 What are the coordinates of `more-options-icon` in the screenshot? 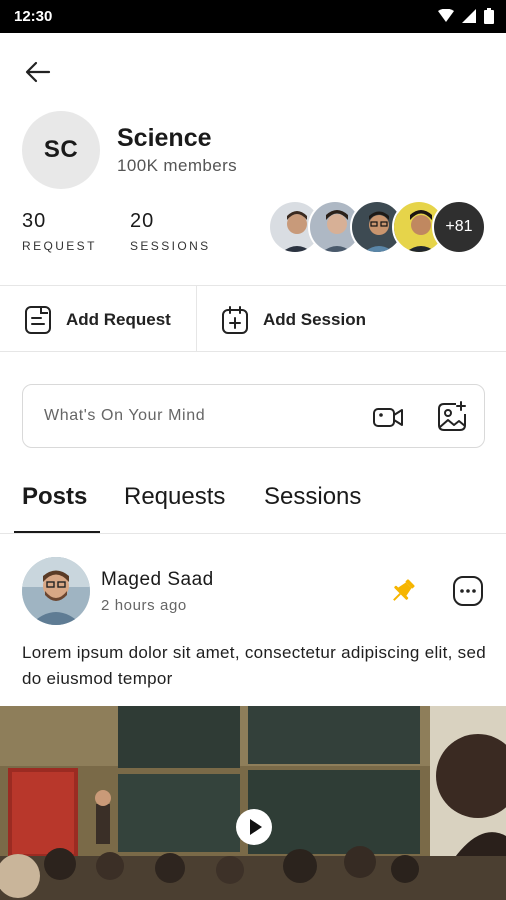 It's located at (468, 591).